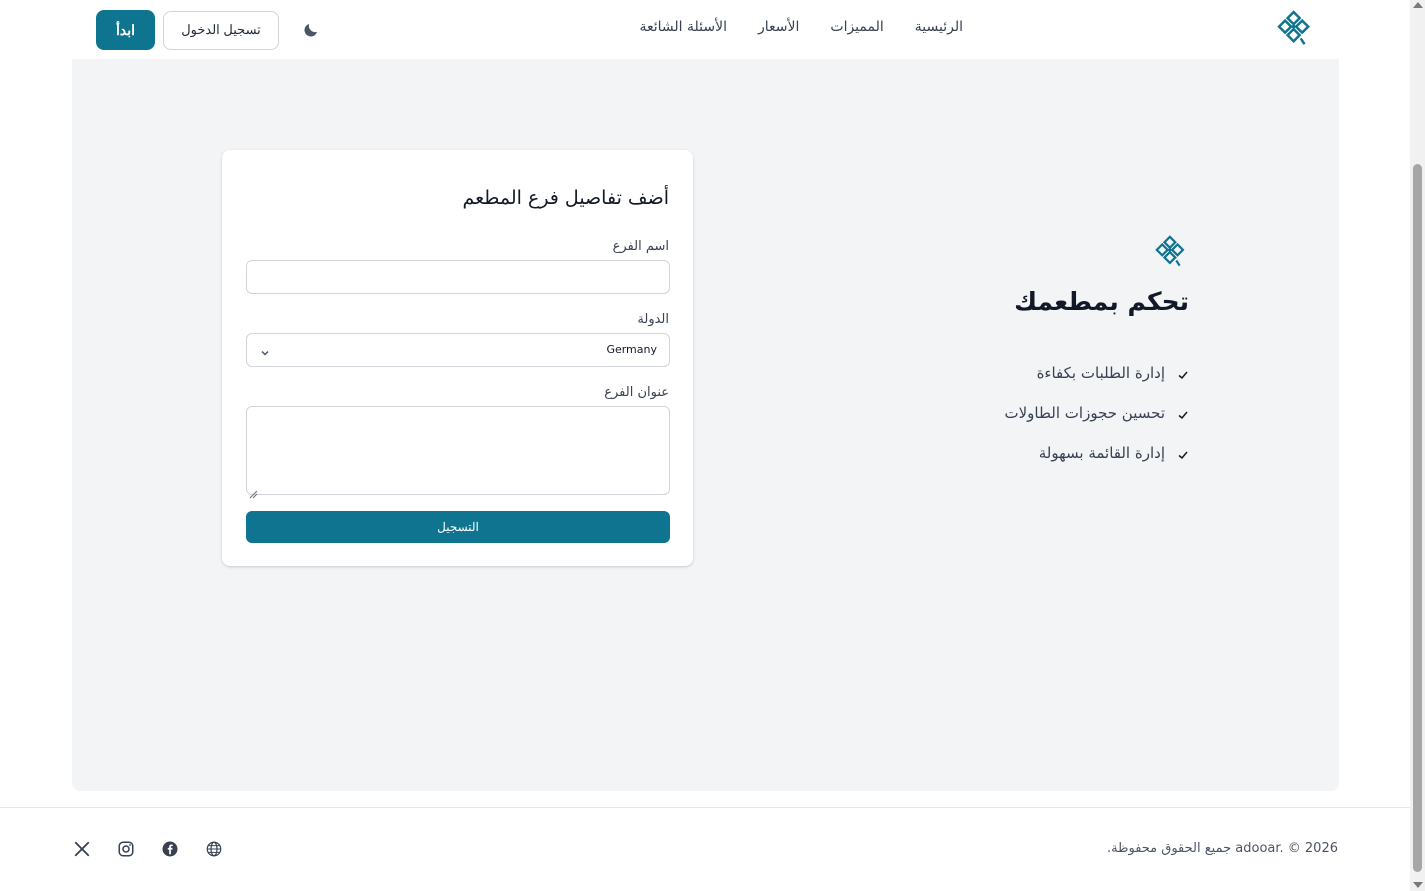  What do you see at coordinates (778, 27) in the screenshot?
I see `nav-pricing: الأسعار` at bounding box center [778, 27].